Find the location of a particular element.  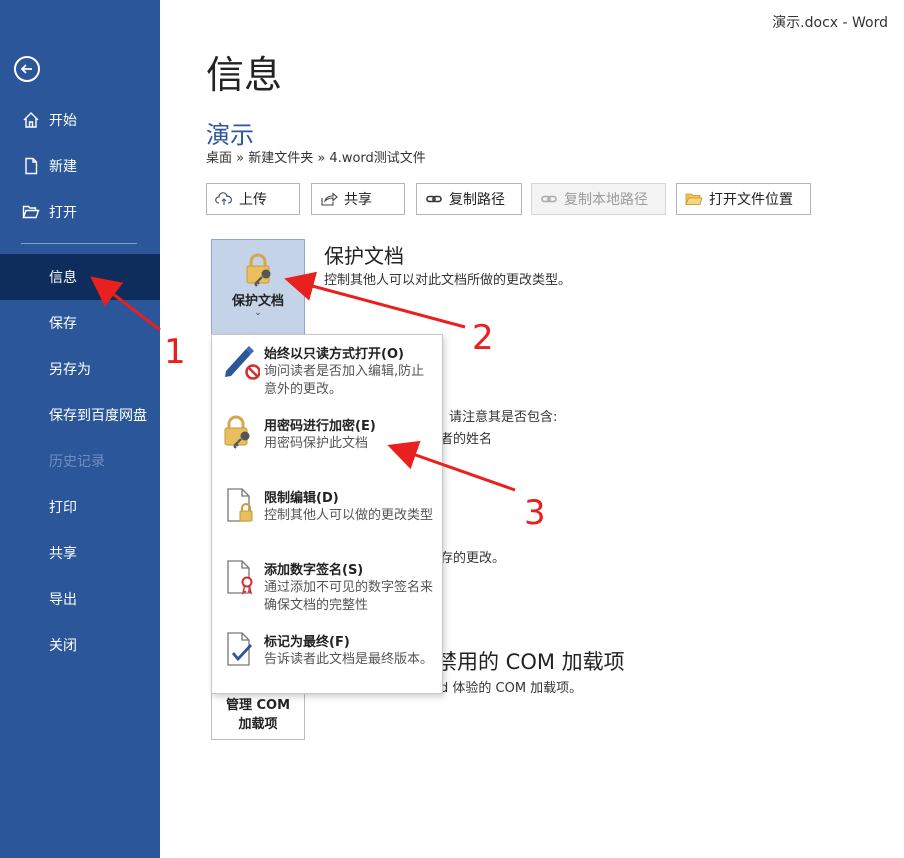

menu-item-title: 用密码进行加密(E) is located at coordinates (320, 426).